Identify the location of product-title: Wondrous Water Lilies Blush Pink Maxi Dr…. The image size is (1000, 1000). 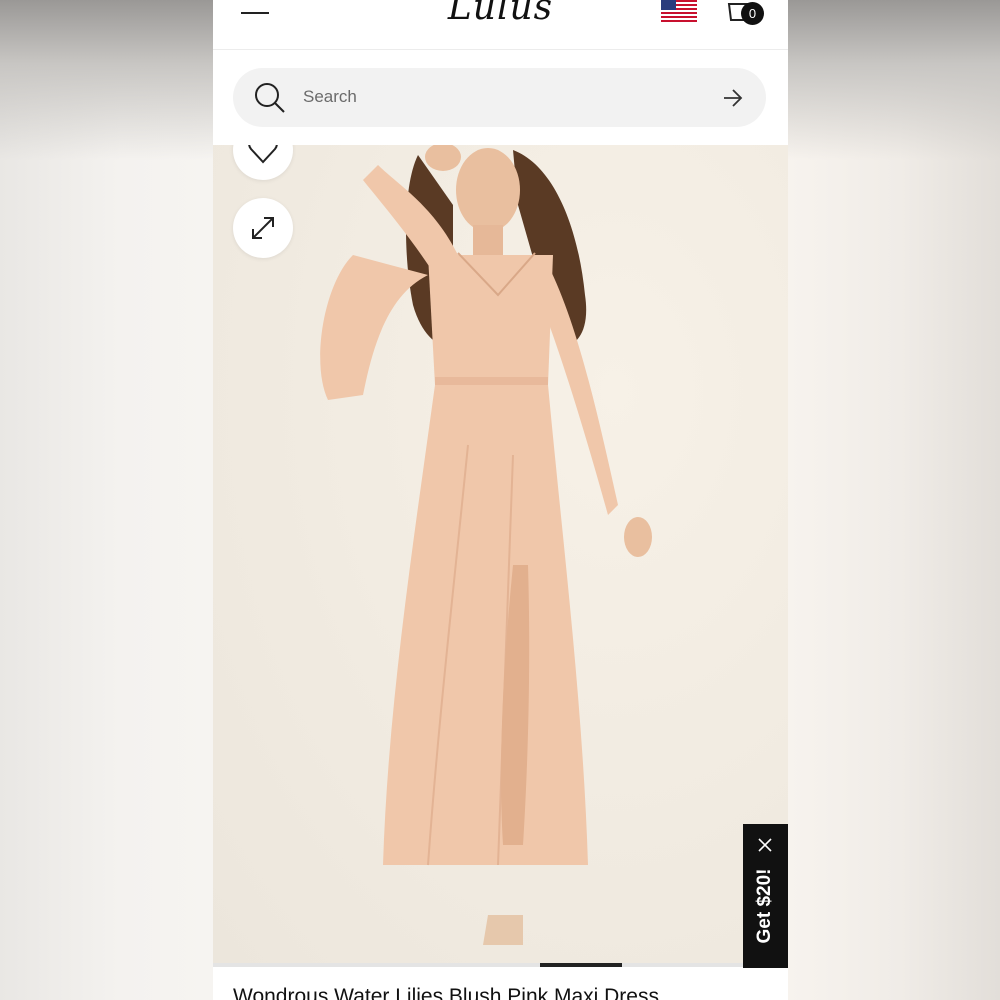
(446, 992).